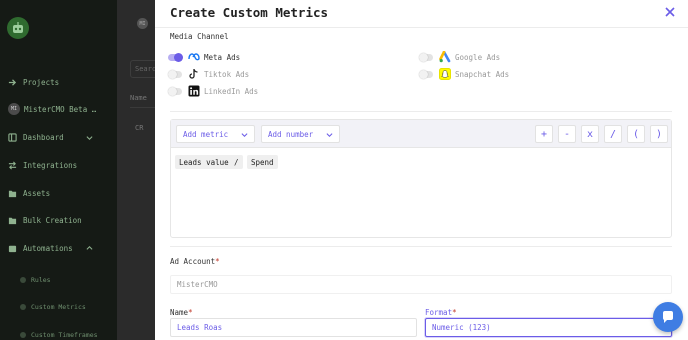  Describe the element at coordinates (12, 165) in the screenshot. I see `arrows-icon` at that location.